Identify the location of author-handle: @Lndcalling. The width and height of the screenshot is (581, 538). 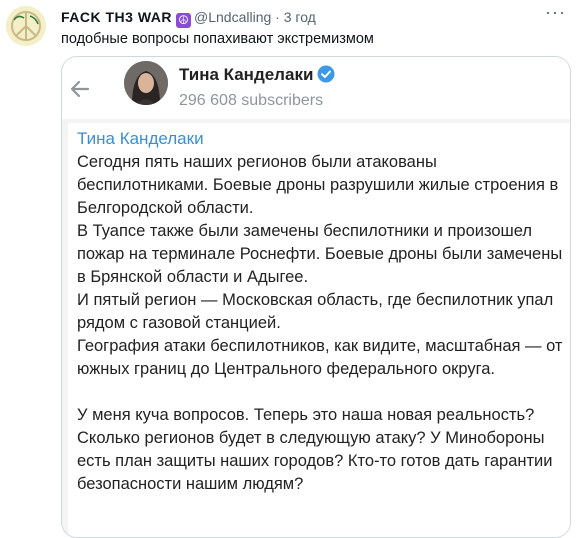
(232, 17).